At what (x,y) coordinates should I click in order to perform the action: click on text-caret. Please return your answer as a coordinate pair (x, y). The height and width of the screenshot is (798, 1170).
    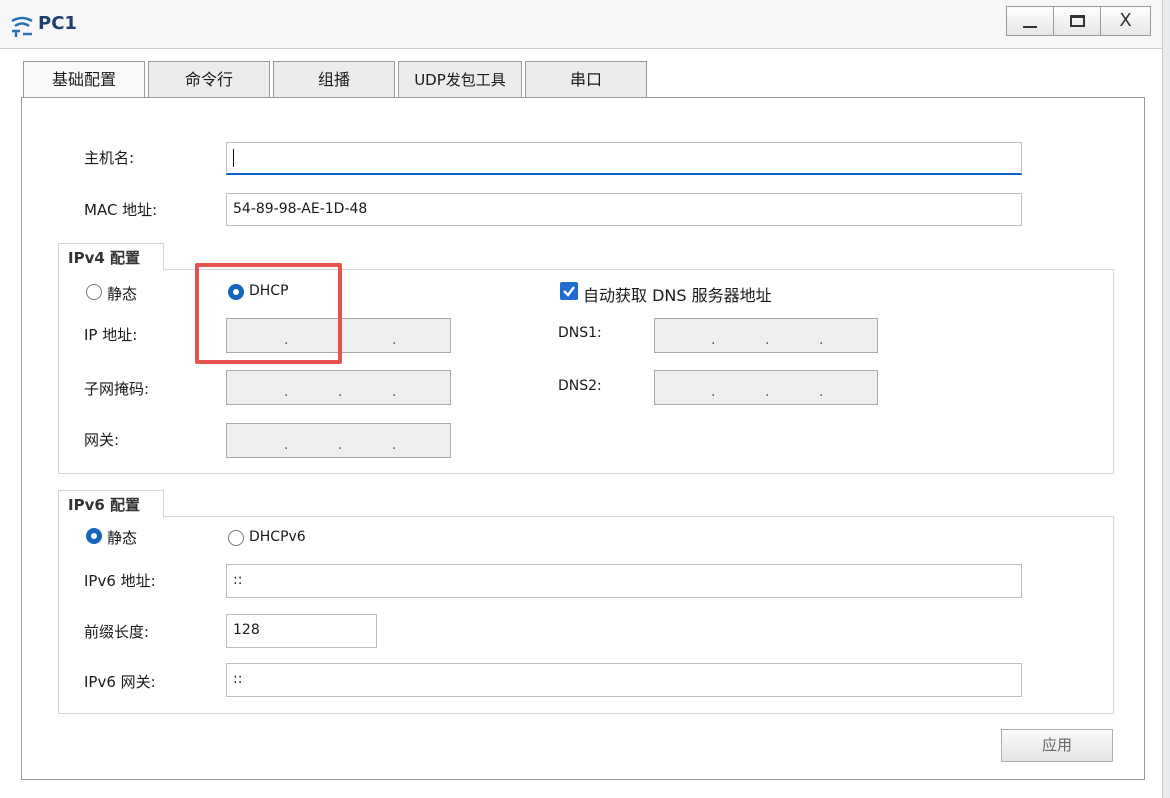
    Looking at the image, I should click on (233, 158).